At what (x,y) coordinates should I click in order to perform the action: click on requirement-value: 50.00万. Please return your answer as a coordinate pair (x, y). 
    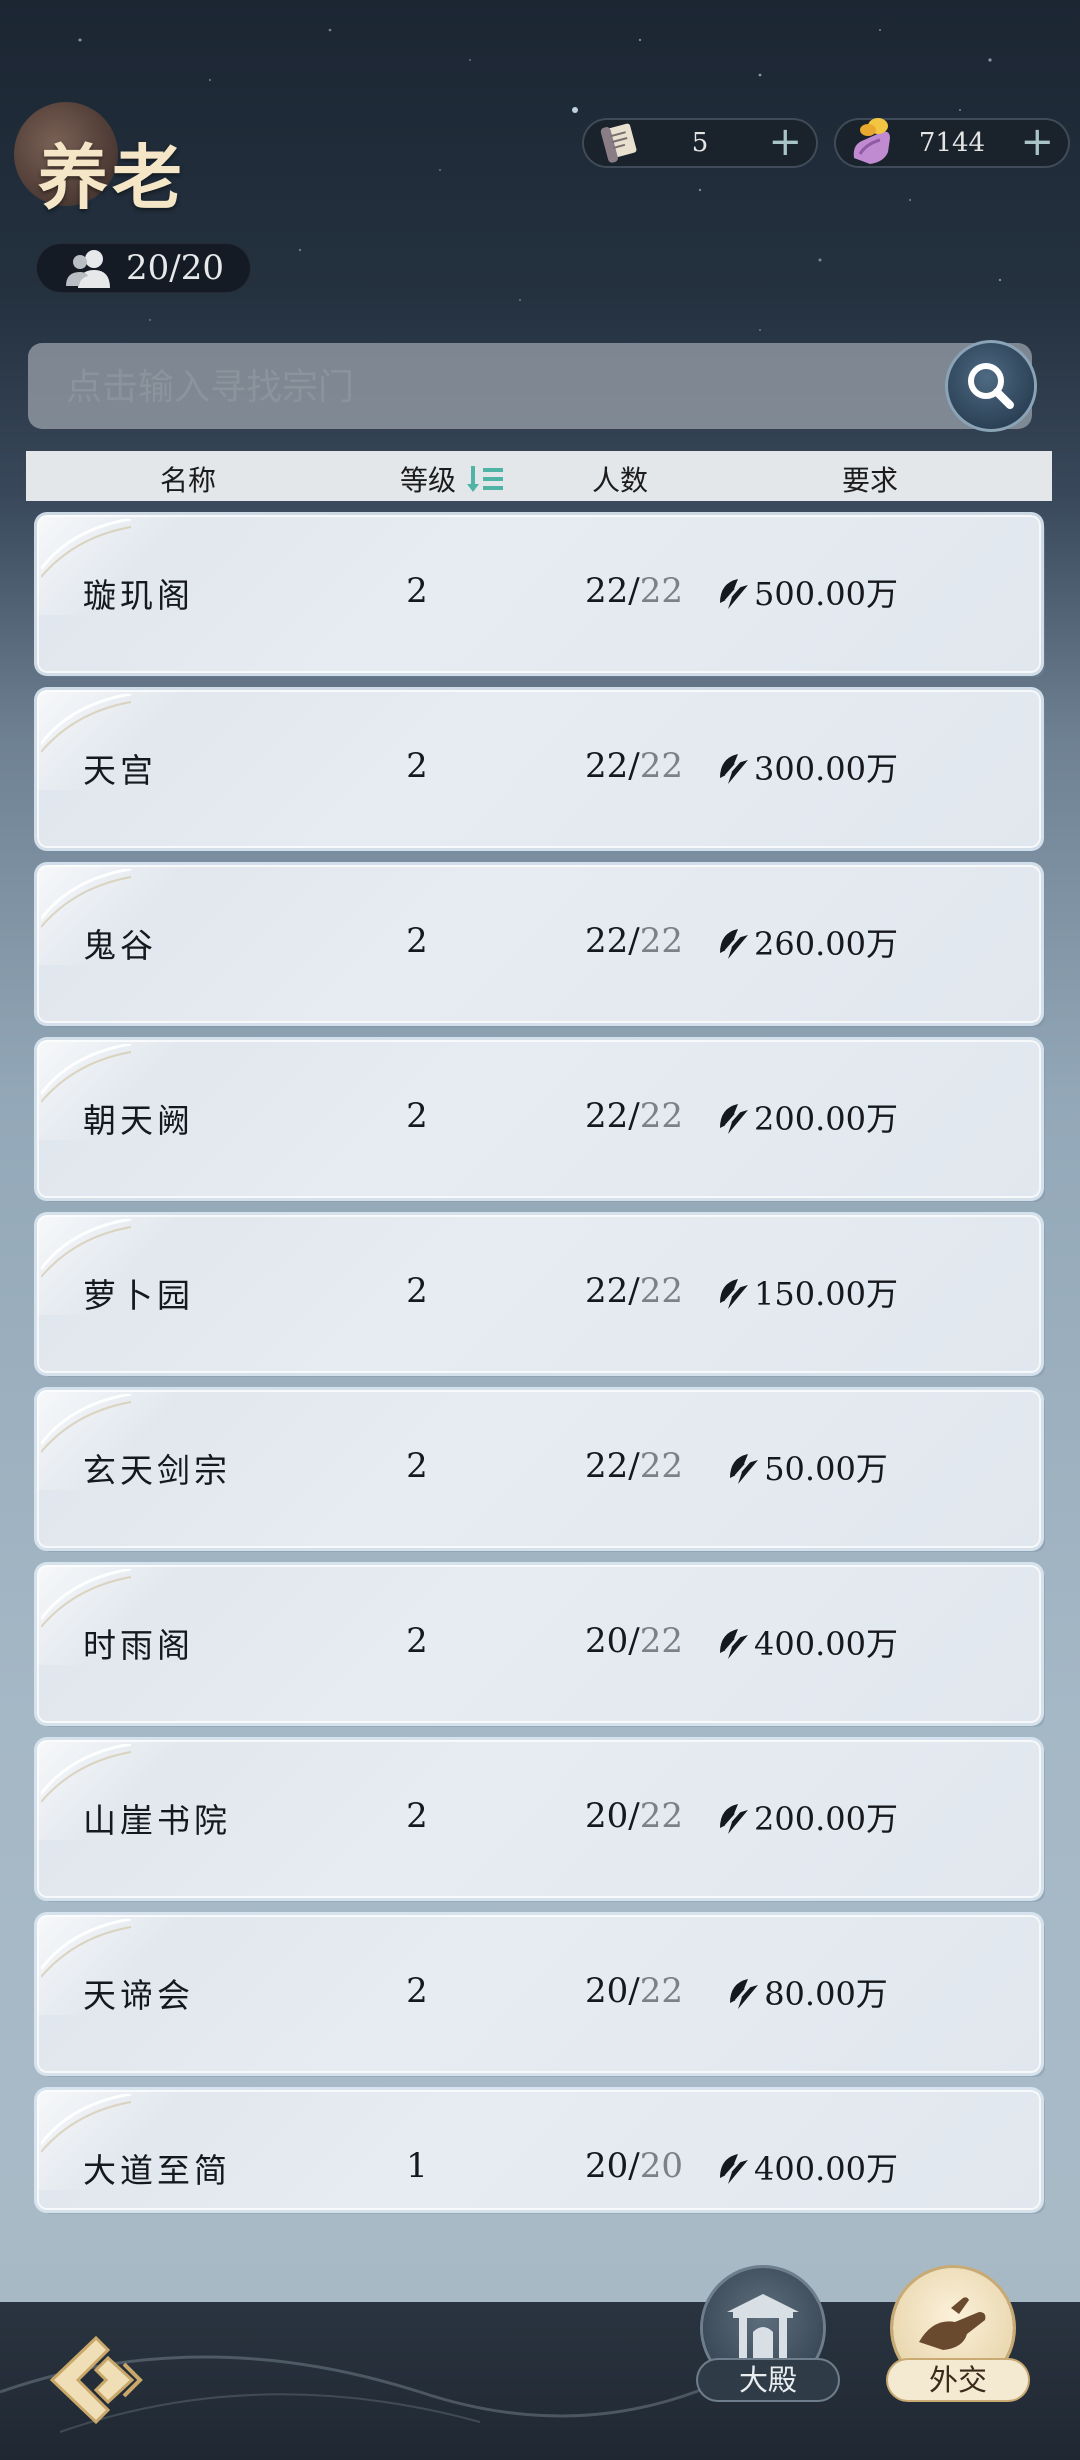
    Looking at the image, I should click on (826, 1469).